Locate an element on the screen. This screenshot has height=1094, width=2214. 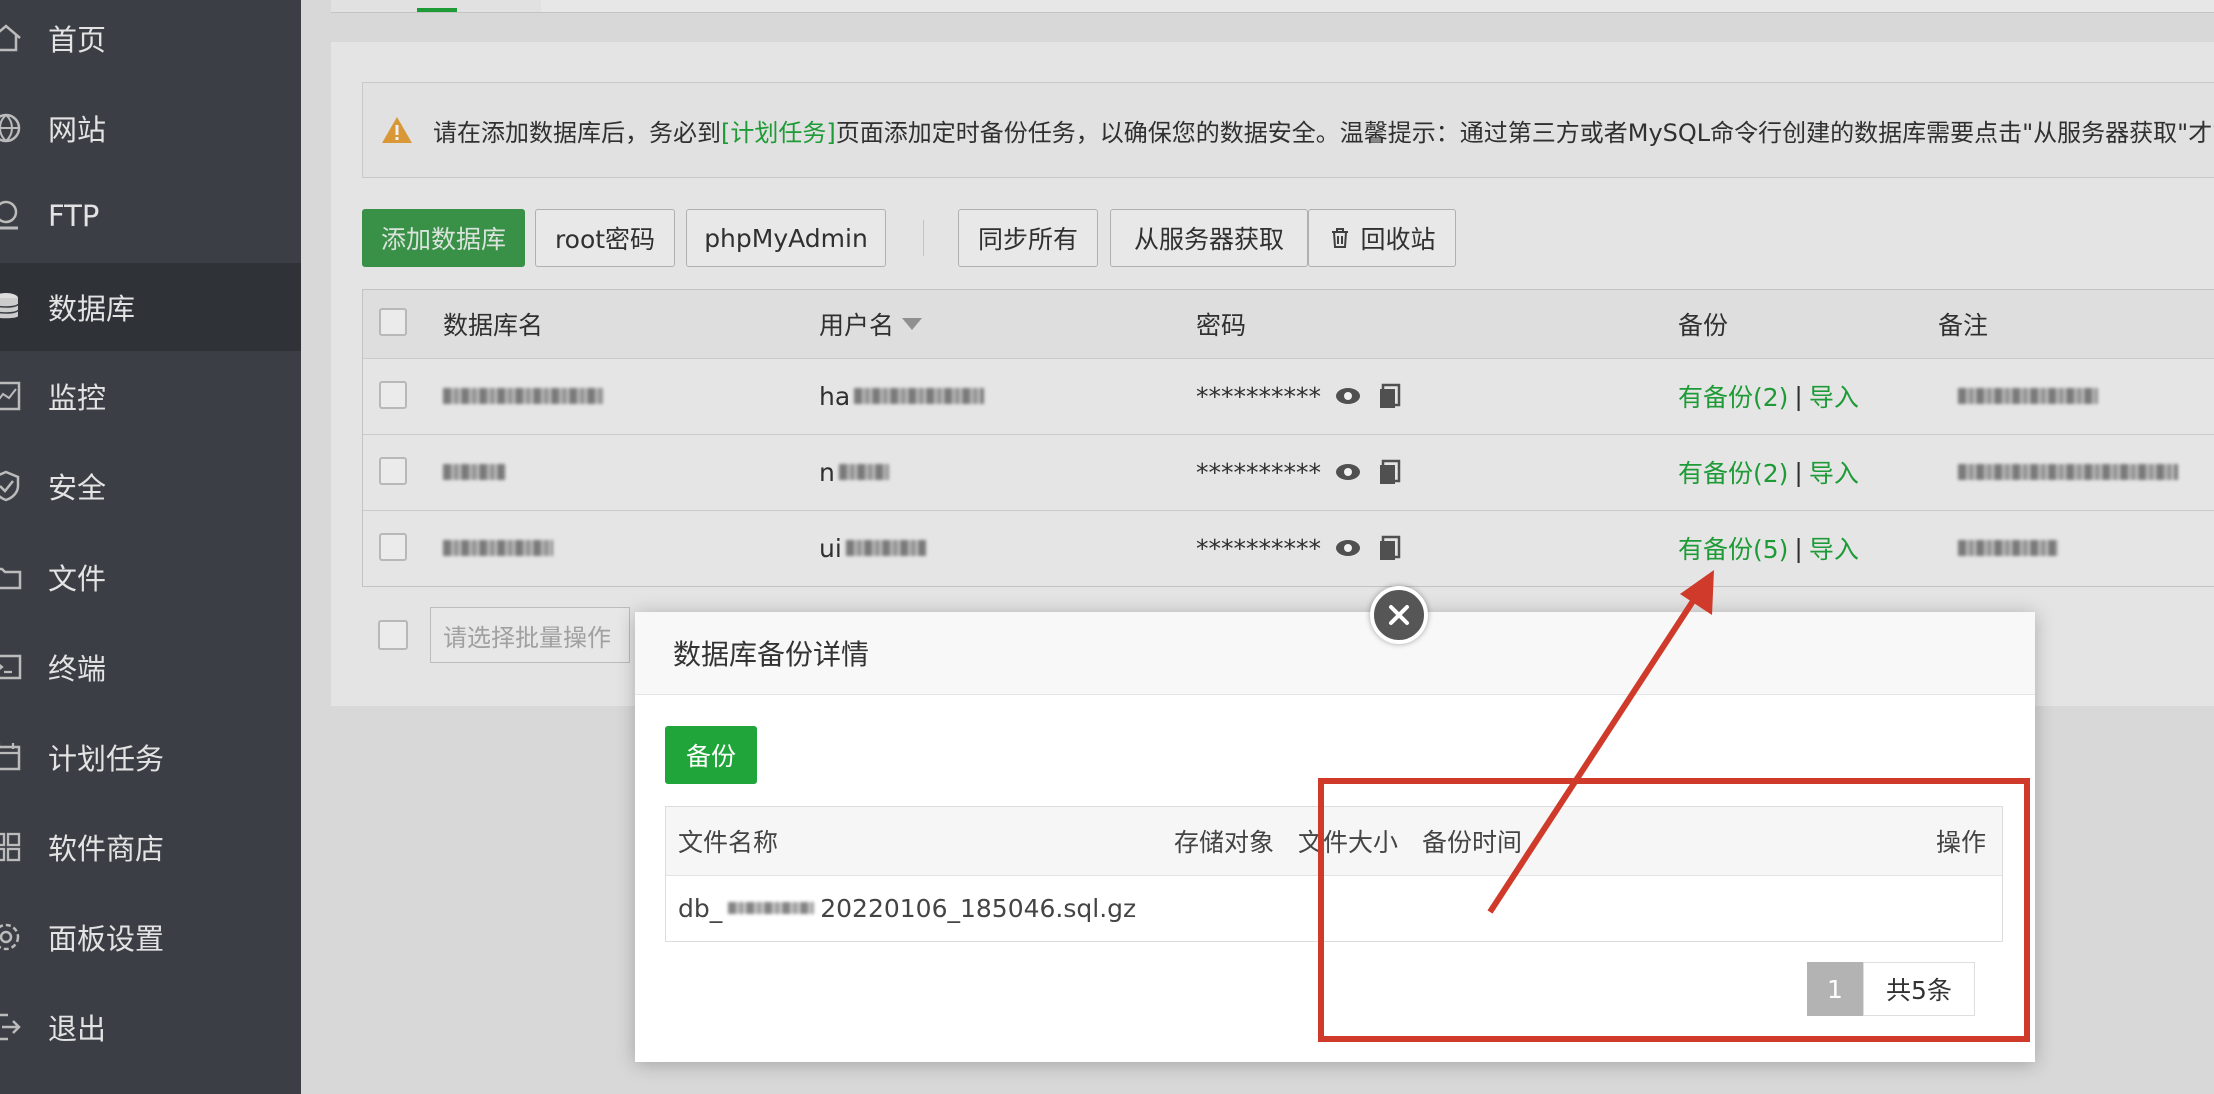
home-icon is located at coordinates (12, 38).